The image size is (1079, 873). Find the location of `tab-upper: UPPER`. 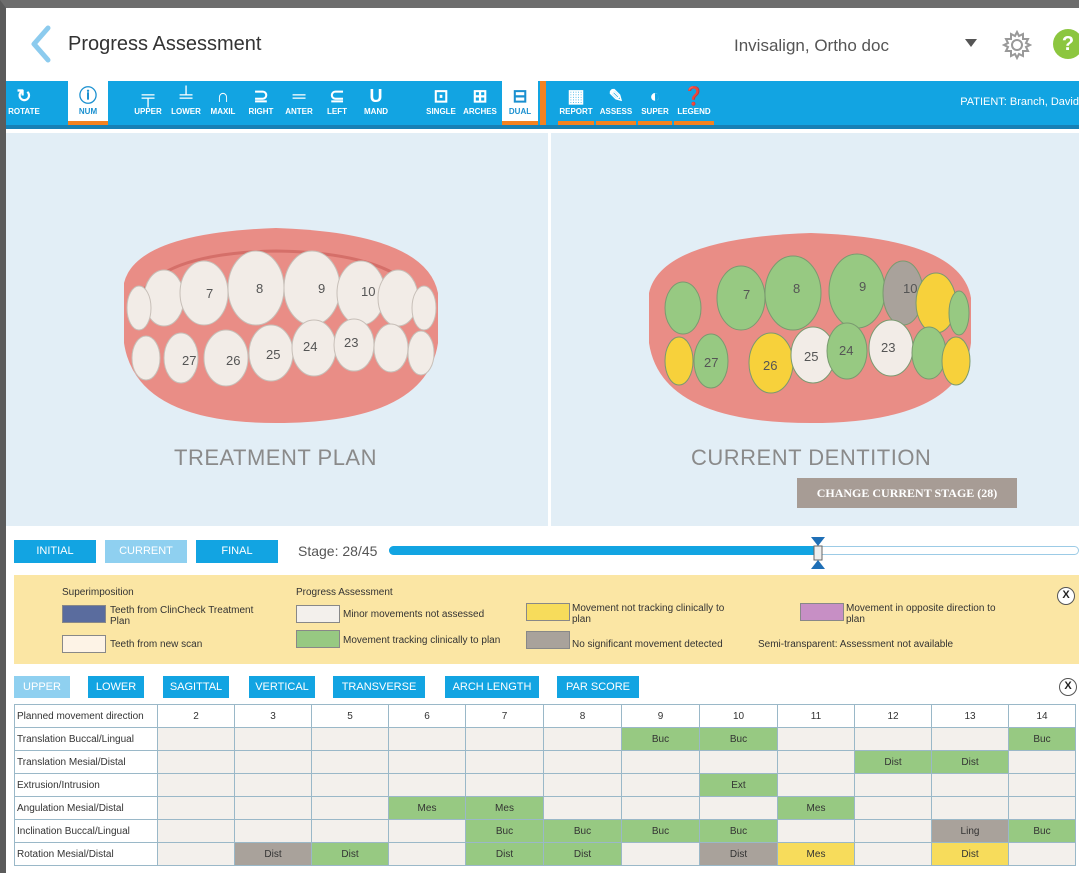

tab-upper: UPPER is located at coordinates (42, 687).